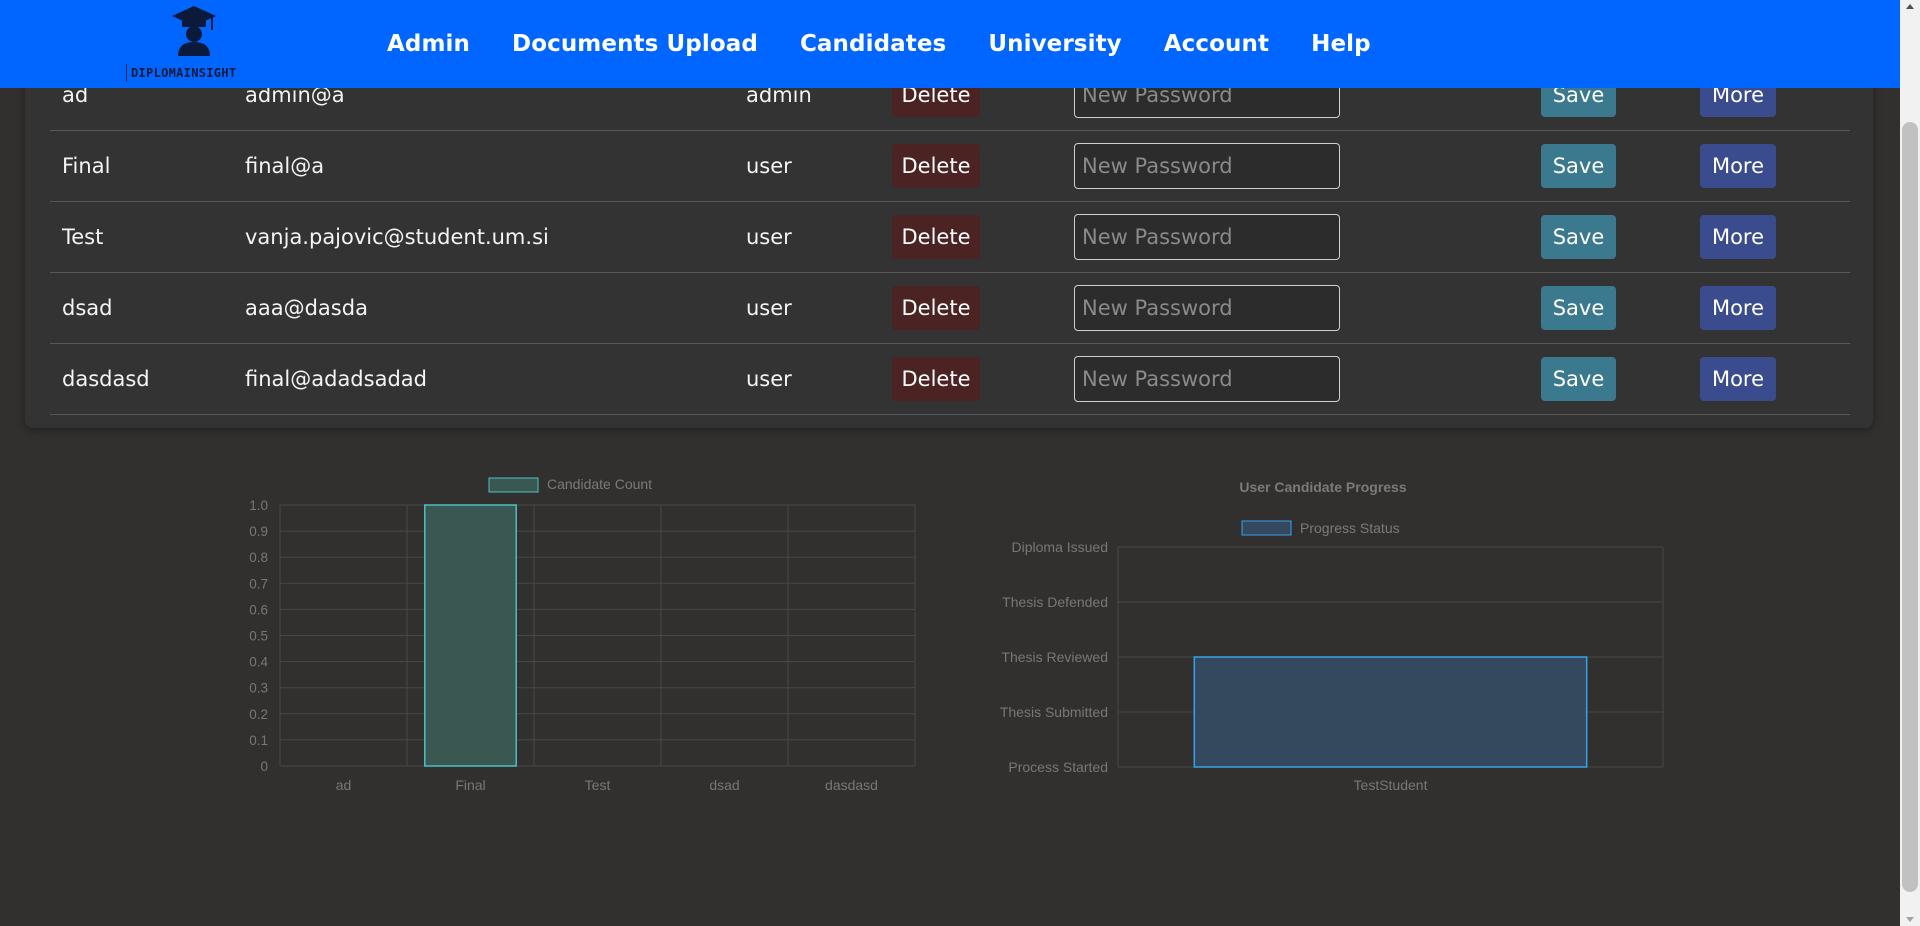 The width and height of the screenshot is (1920, 926). What do you see at coordinates (194, 31) in the screenshot?
I see `graduate-cap-icon` at bounding box center [194, 31].